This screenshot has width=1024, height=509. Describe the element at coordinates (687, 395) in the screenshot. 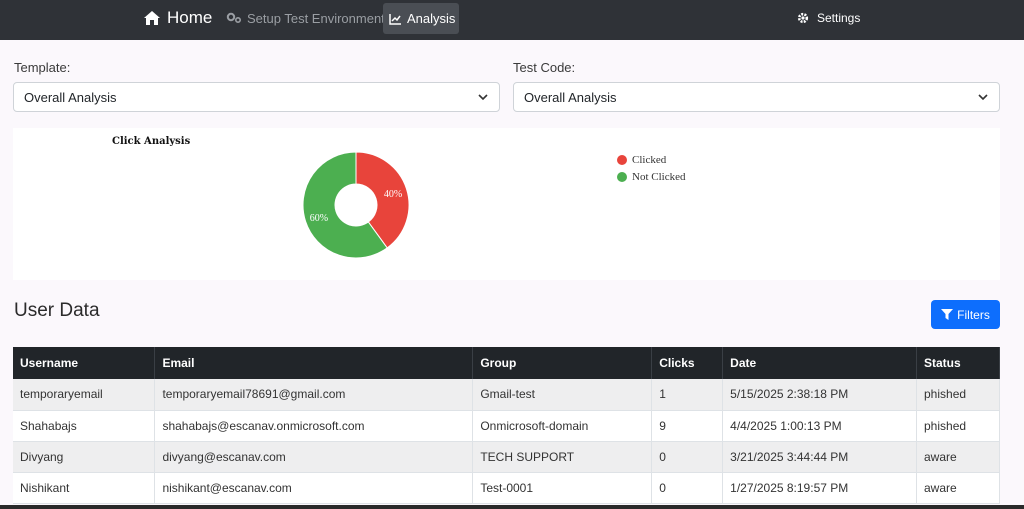

I see `clicks-cell: 1` at that location.